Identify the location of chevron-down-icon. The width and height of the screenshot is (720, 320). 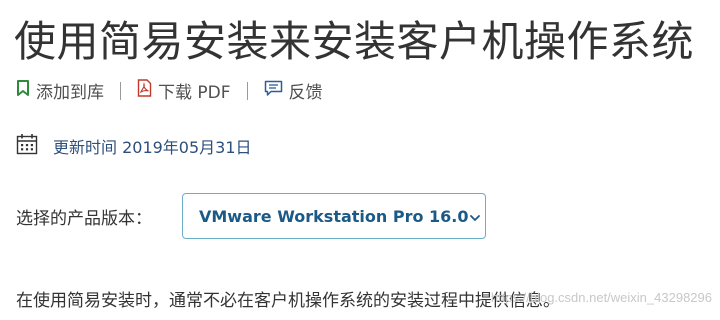
(475, 216).